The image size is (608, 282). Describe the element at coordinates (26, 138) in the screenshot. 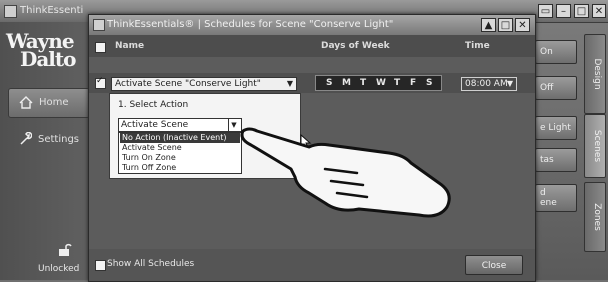

I see `wrench-icon` at that location.